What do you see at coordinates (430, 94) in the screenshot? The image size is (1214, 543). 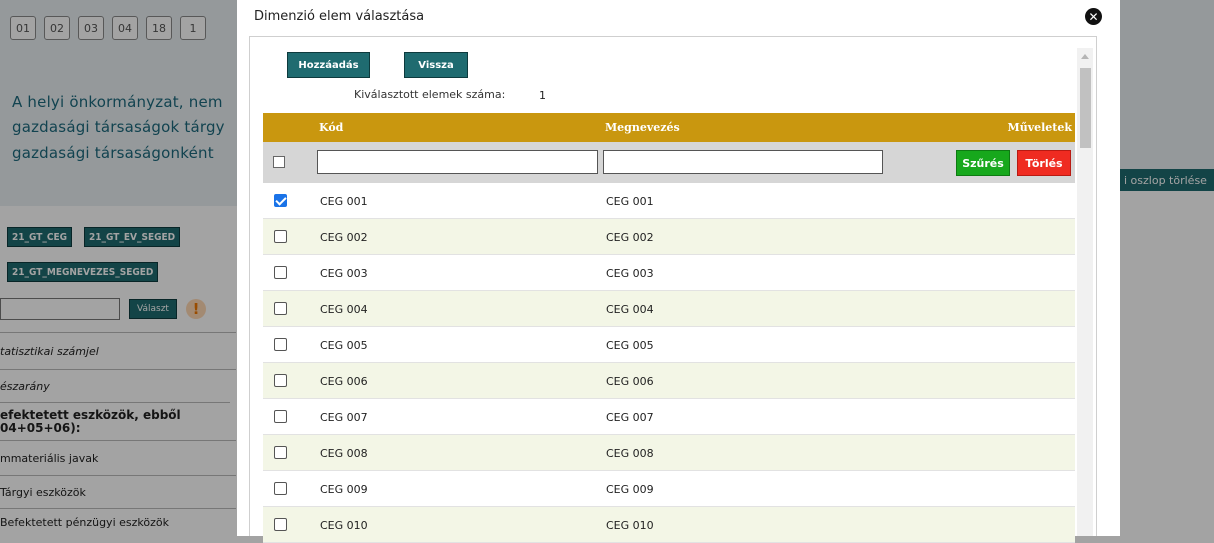 I see `selected-count-label: Kiválasztott elemek száma:` at bounding box center [430, 94].